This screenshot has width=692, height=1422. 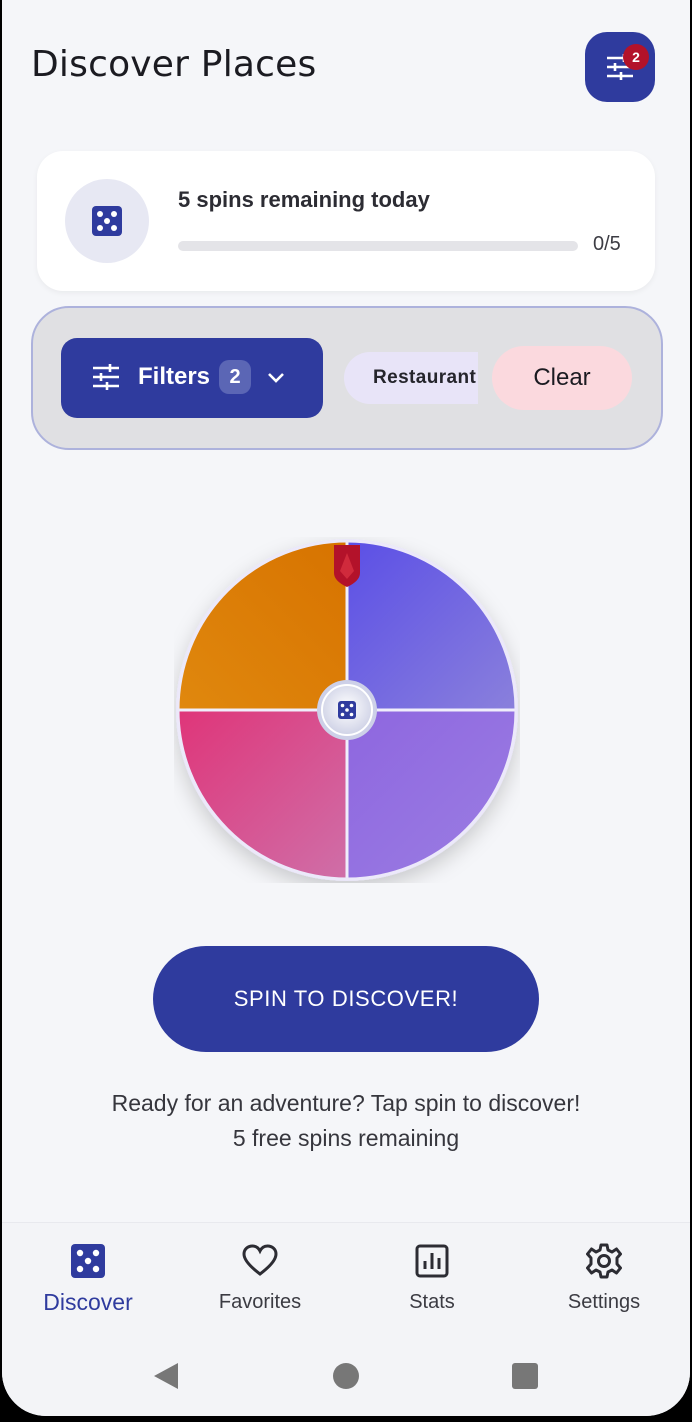 What do you see at coordinates (562, 378) in the screenshot?
I see `clear-filters-button: Clear` at bounding box center [562, 378].